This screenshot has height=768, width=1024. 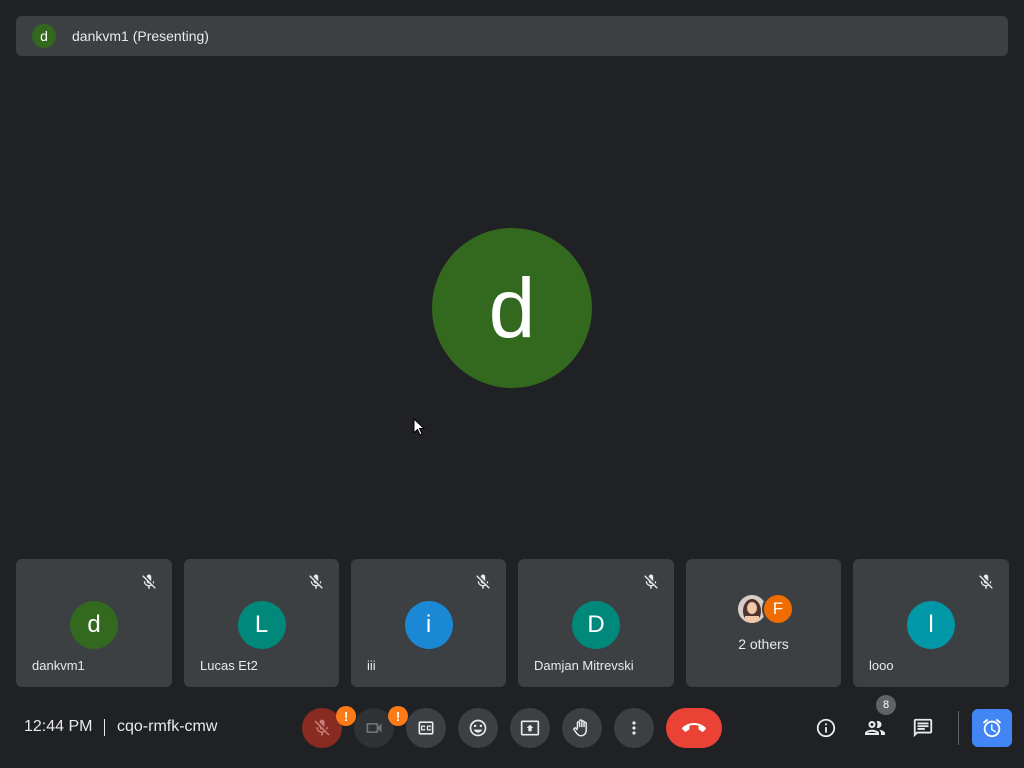 I want to click on participant-avatar: l, so click(x=931, y=625).